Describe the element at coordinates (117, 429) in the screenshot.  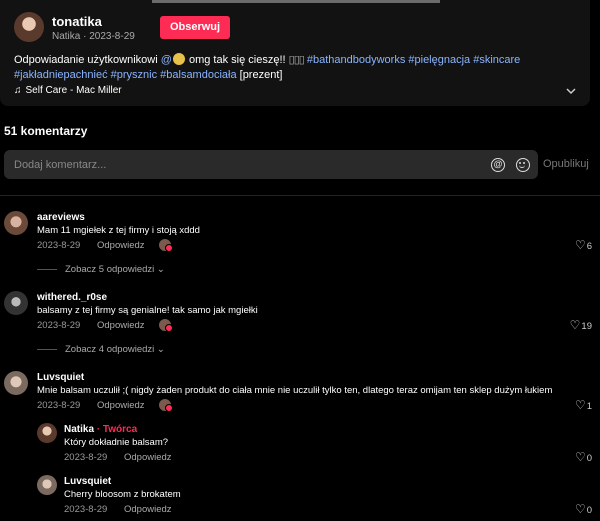
I see `creator-badge: · Twórca` at that location.